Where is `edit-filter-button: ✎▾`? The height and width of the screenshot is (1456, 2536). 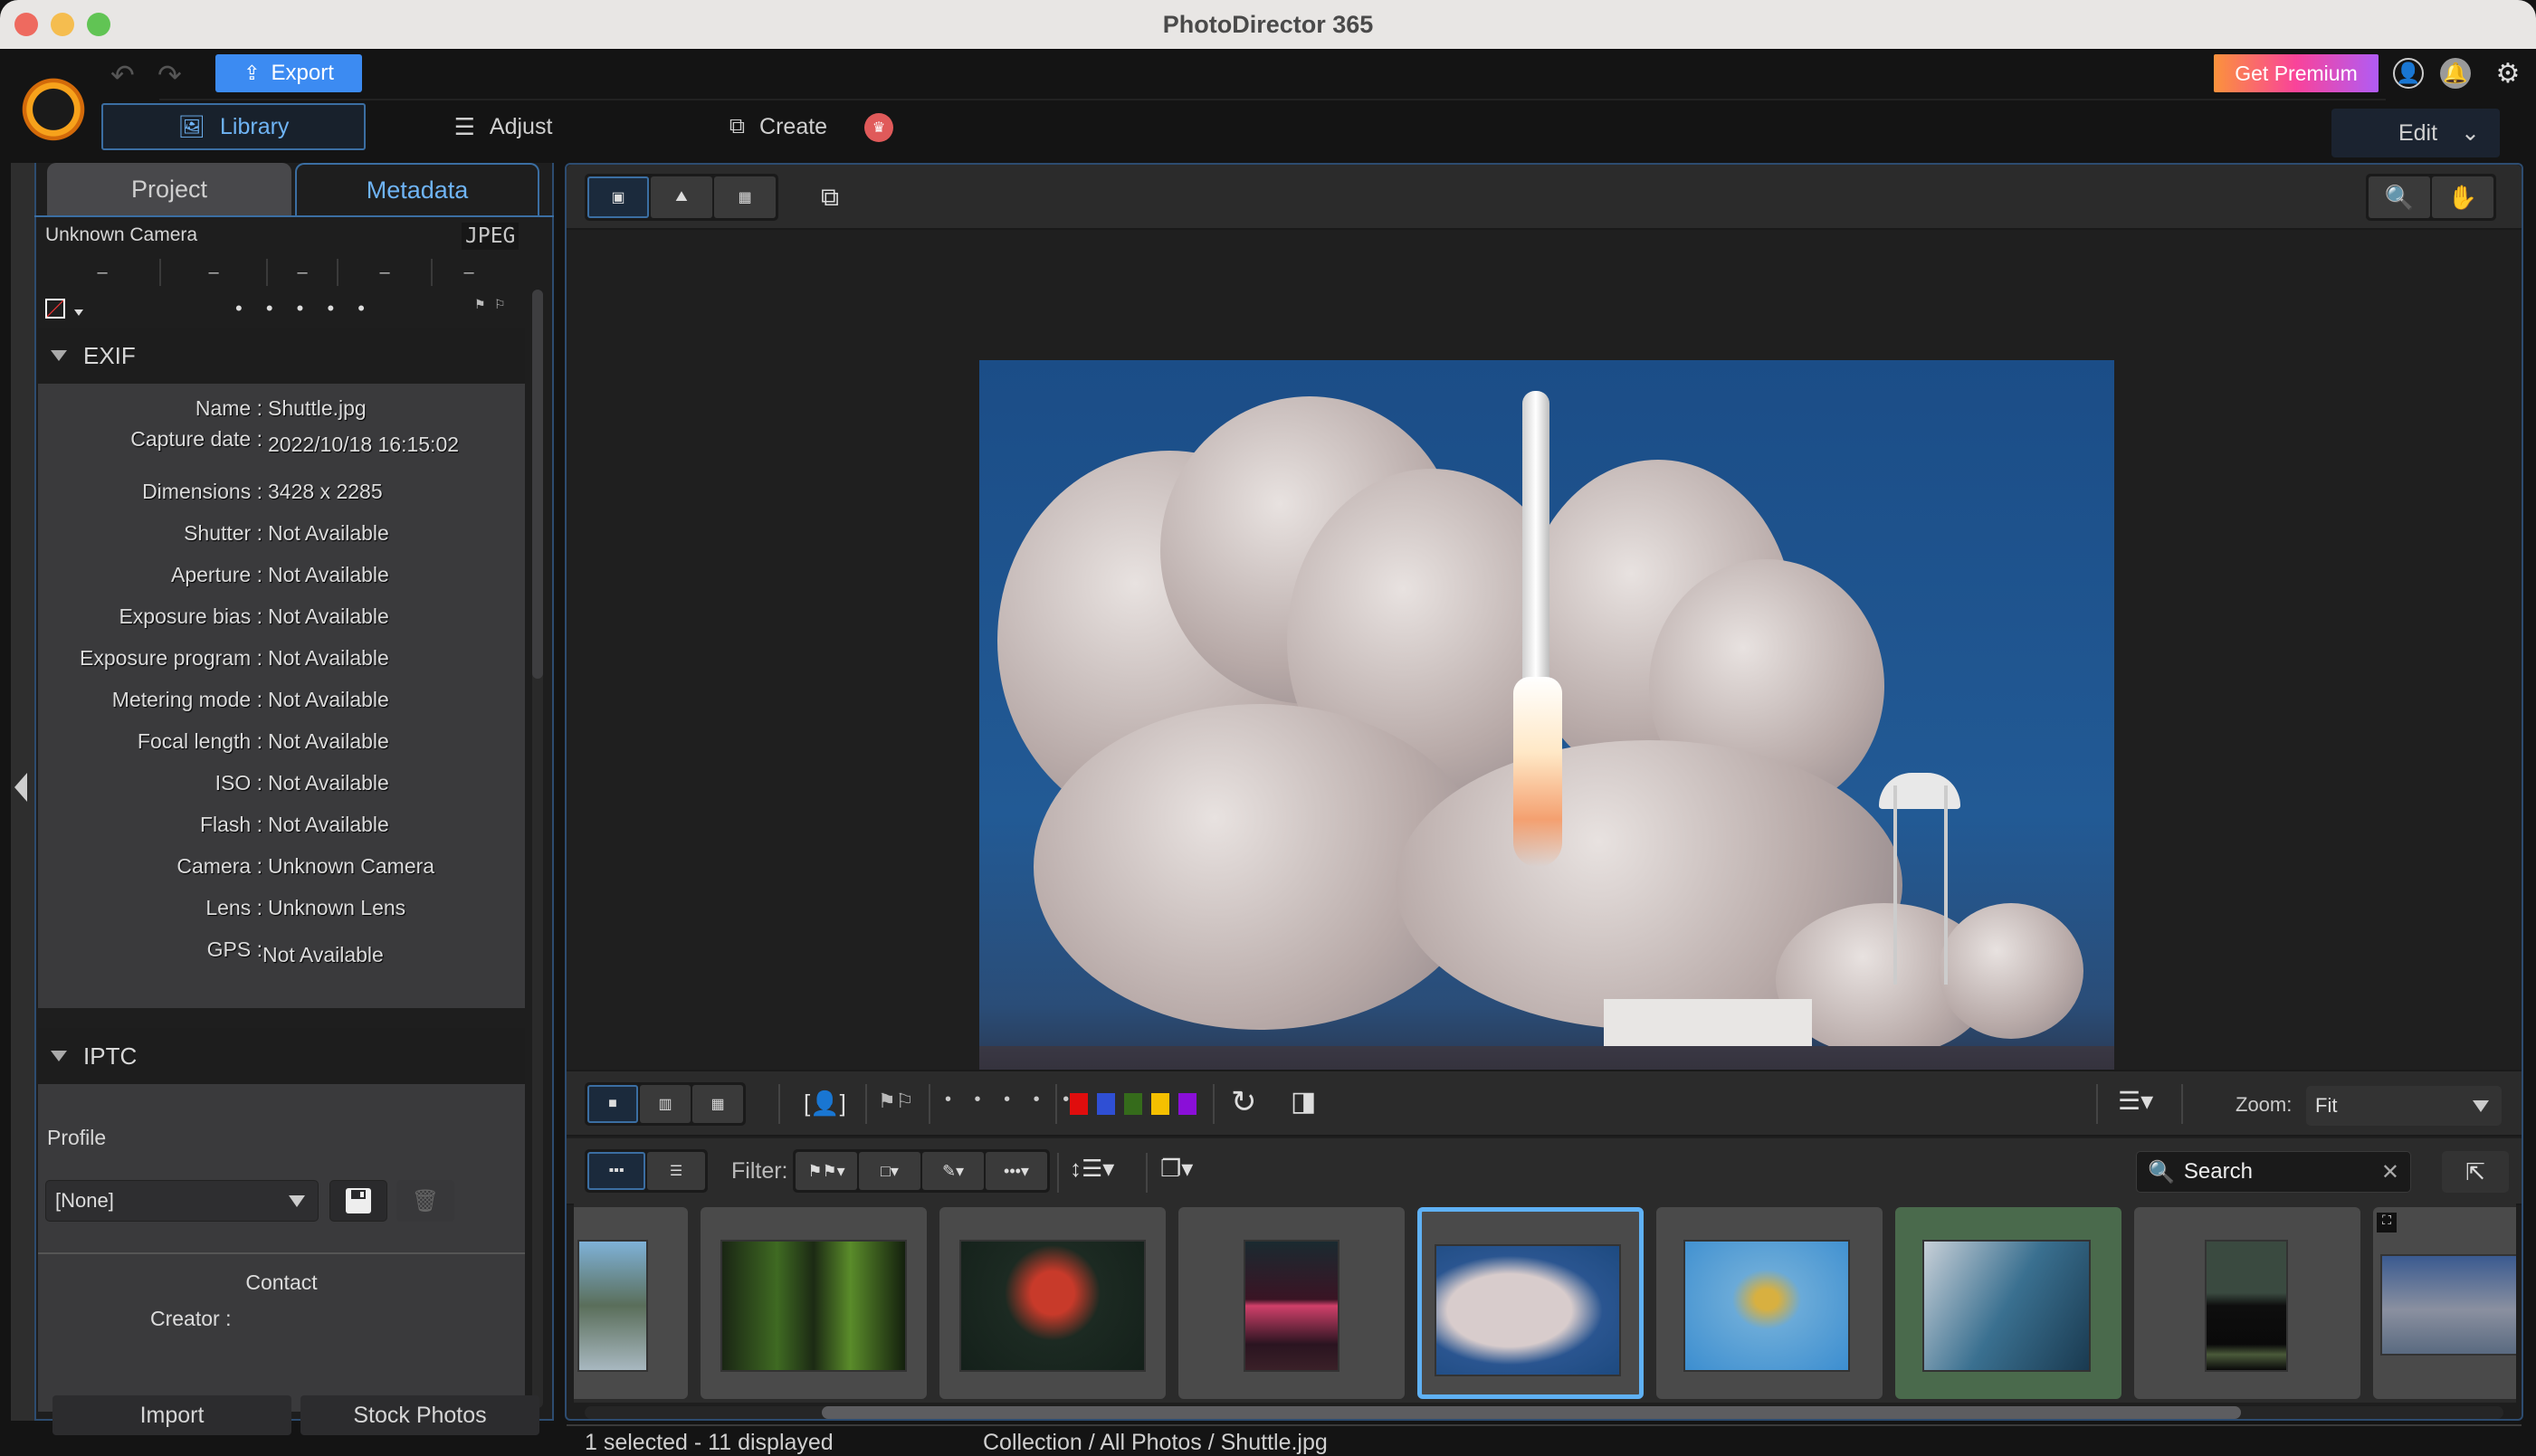
edit-filter-button: ✎▾ is located at coordinates (953, 1171).